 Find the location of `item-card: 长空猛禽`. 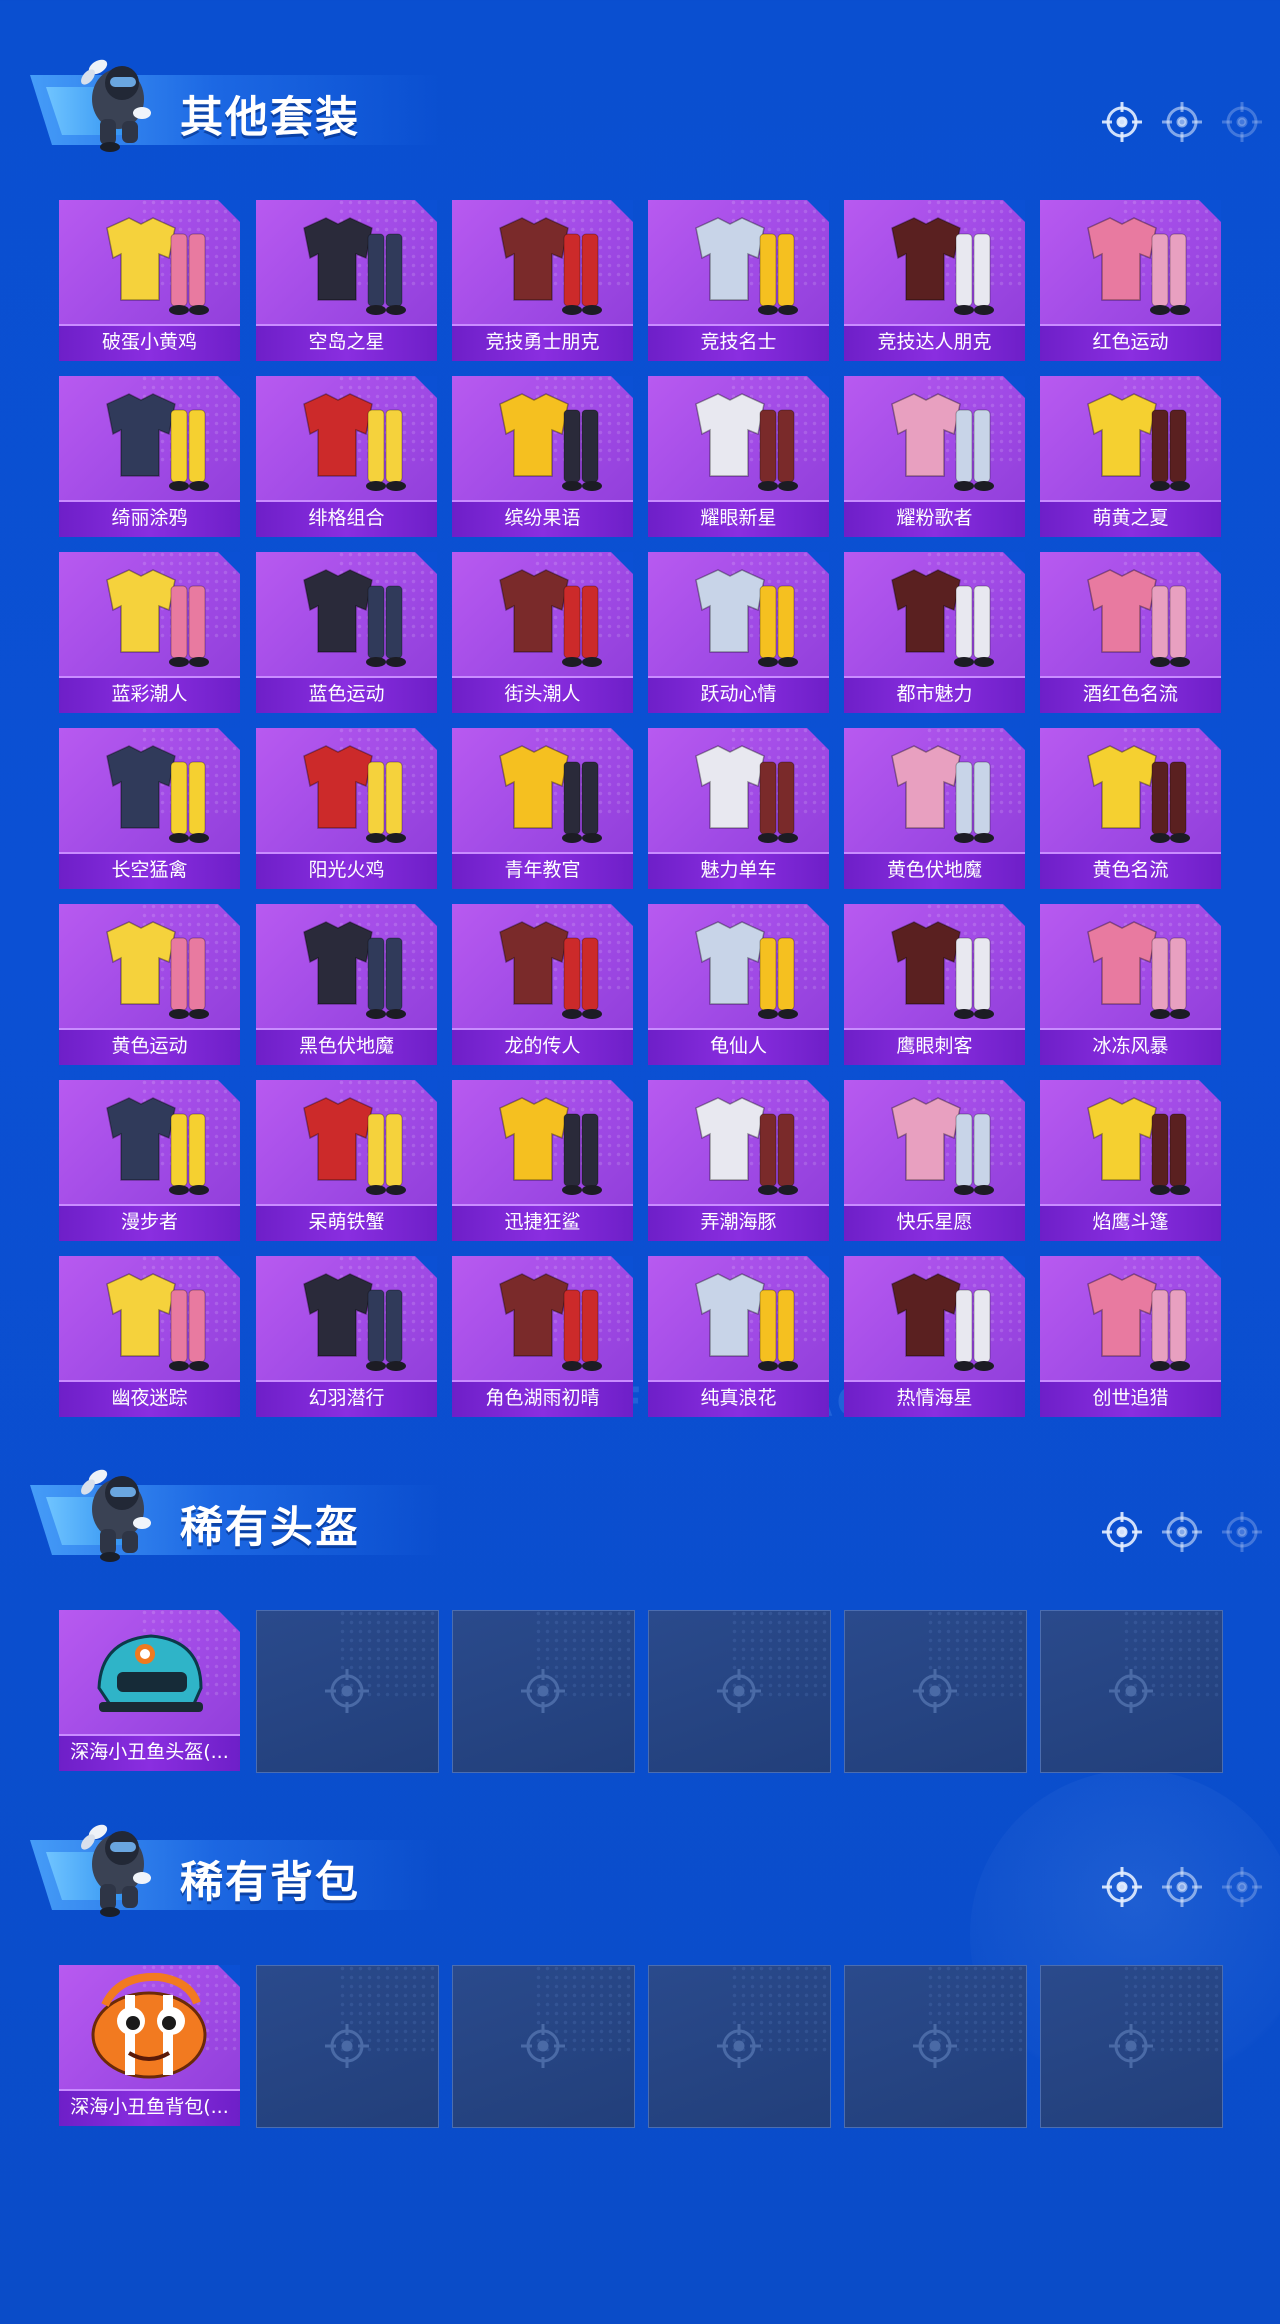

item-card: 长空猛禽 is located at coordinates (149, 808).